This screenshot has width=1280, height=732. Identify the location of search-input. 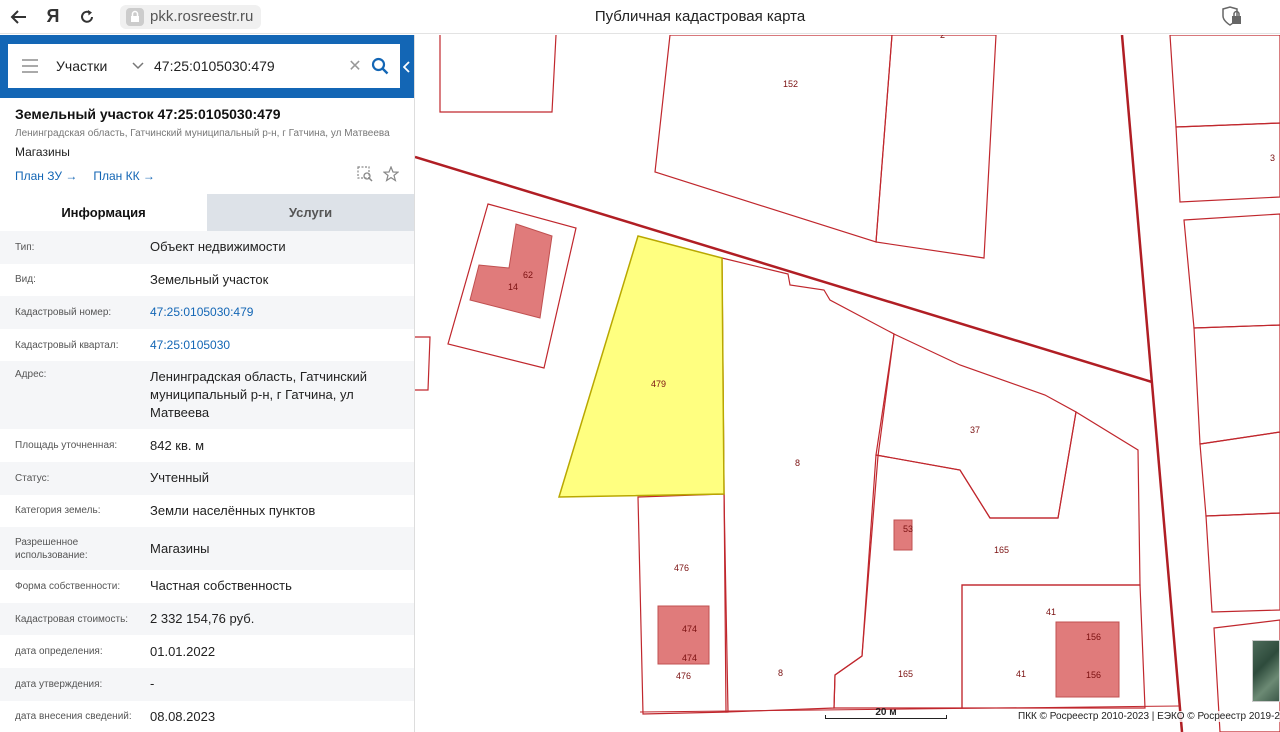
(249, 66).